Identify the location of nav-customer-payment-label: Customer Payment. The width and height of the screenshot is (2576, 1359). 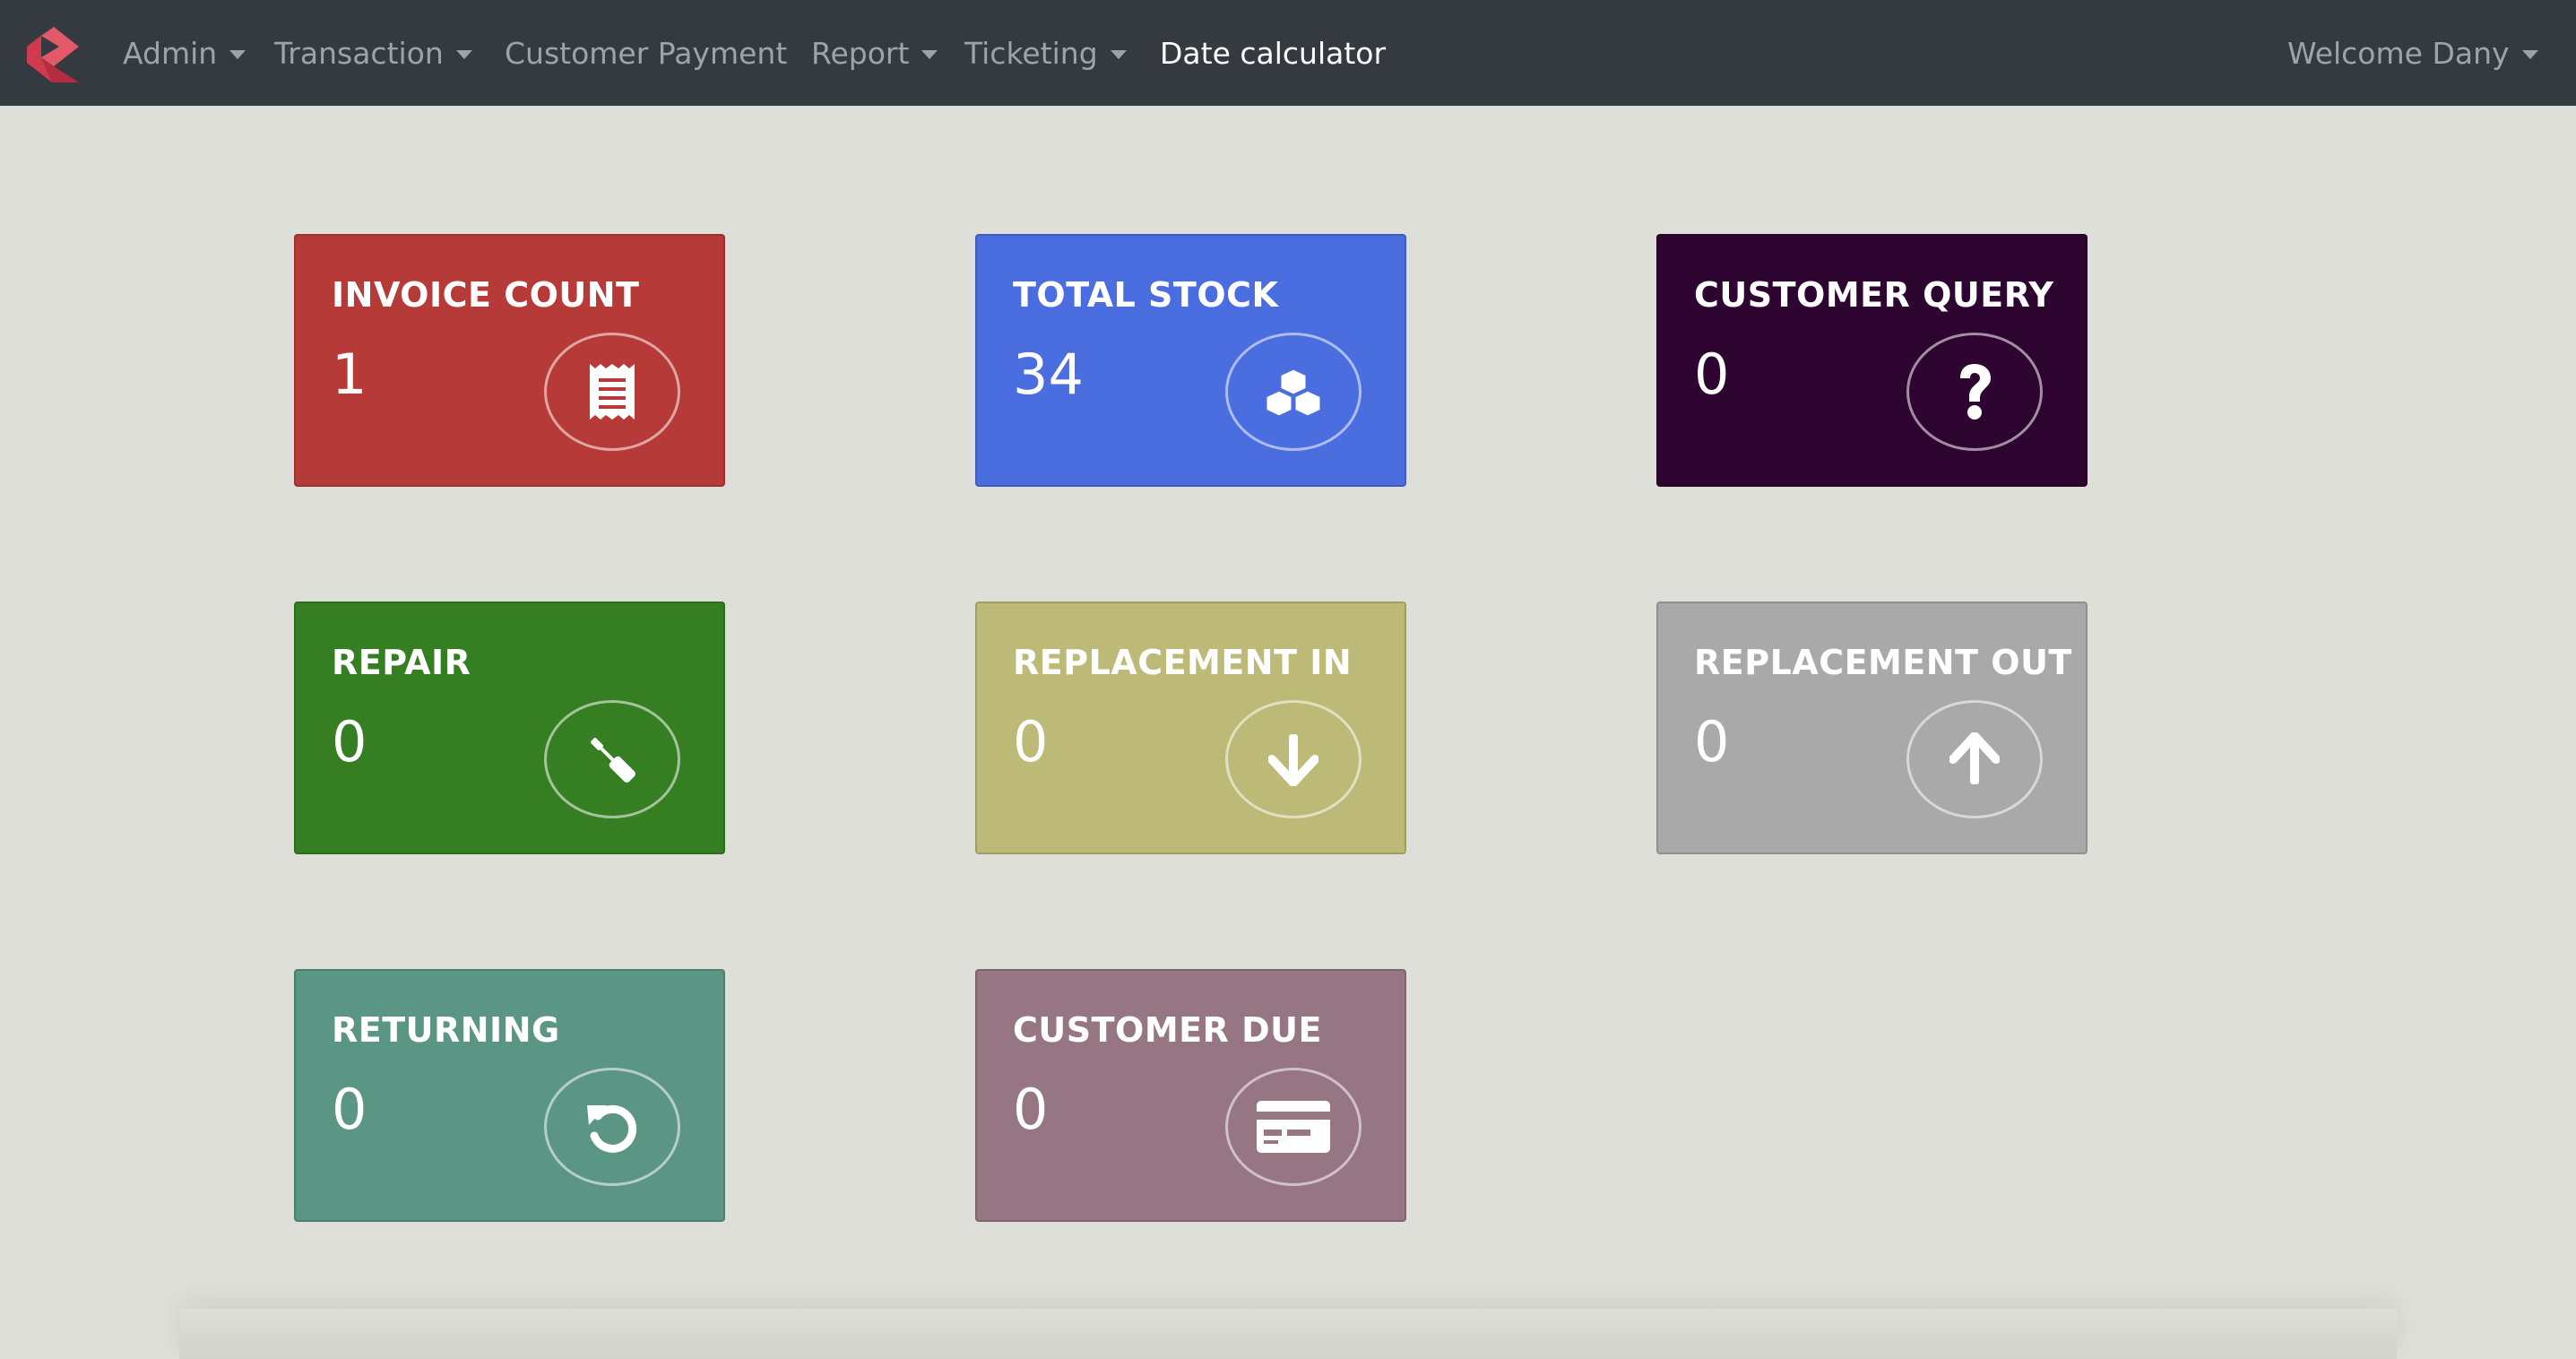
(646, 53).